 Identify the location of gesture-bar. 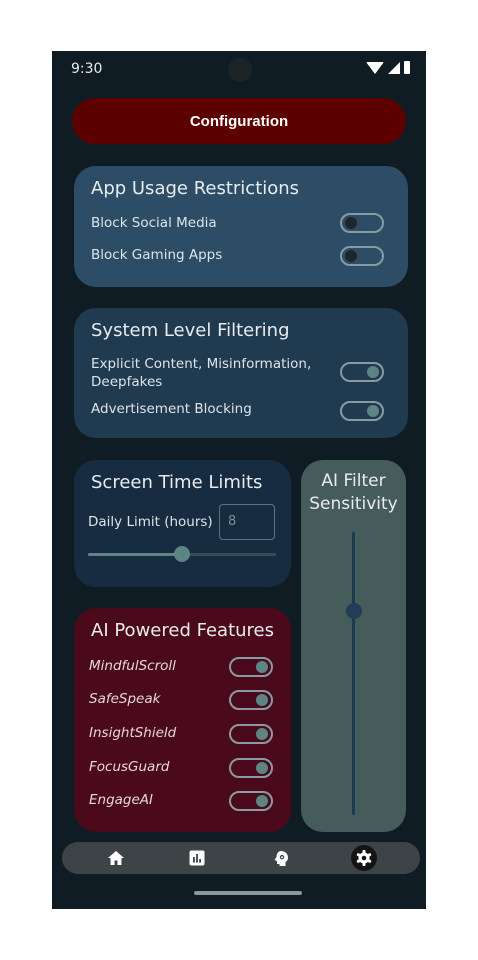
(248, 893).